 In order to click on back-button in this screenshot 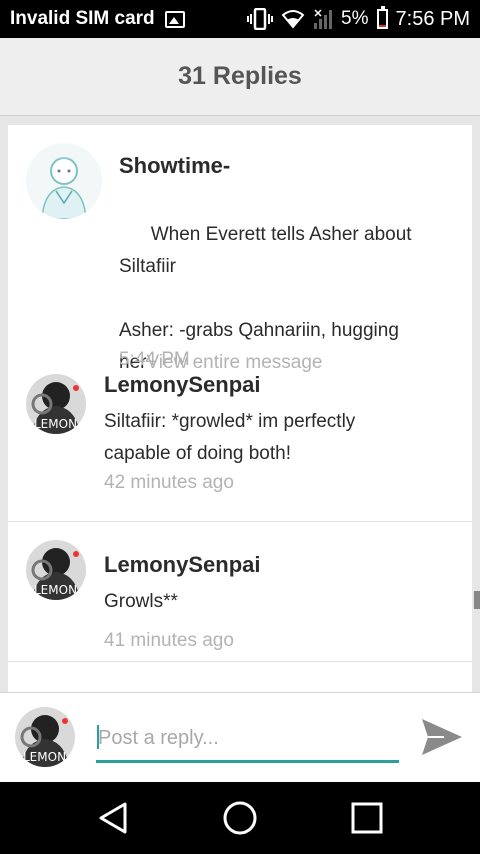, I will do `click(113, 818)`.